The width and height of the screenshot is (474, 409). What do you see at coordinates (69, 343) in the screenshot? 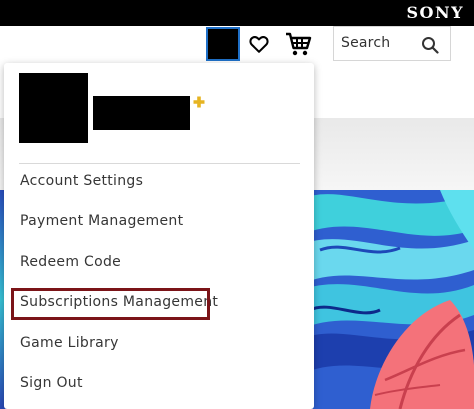
I see `menu-item-game-library: Game Library` at bounding box center [69, 343].